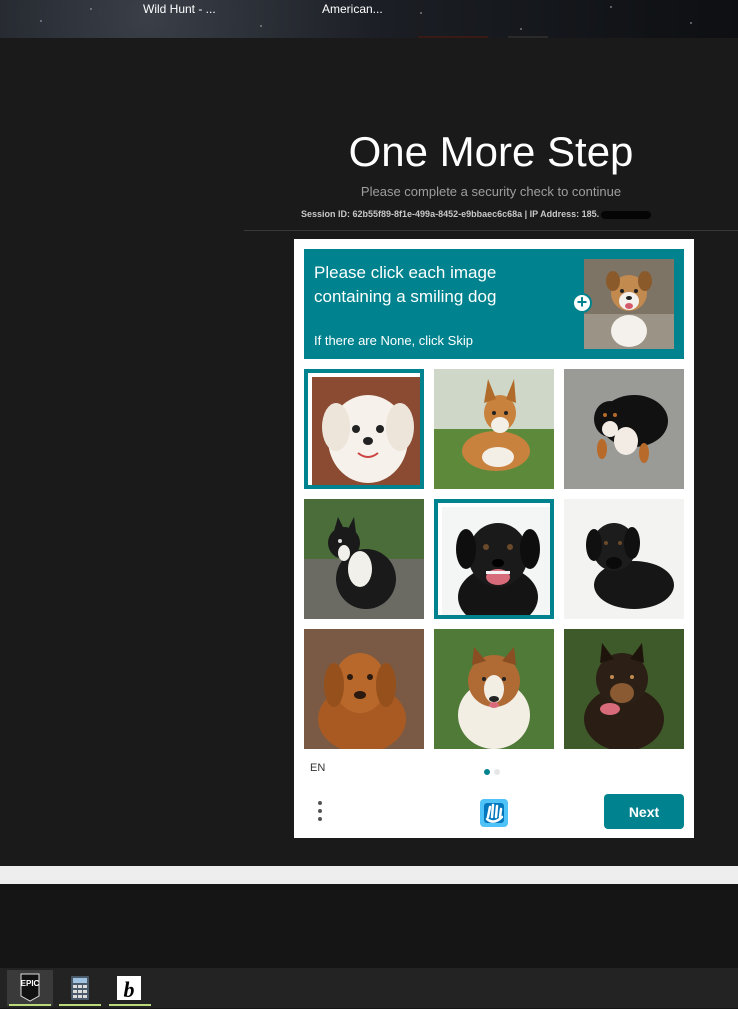 The height and width of the screenshot is (1009, 738). Describe the element at coordinates (369, 875) in the screenshot. I see `horizontal-scrollbar` at that location.